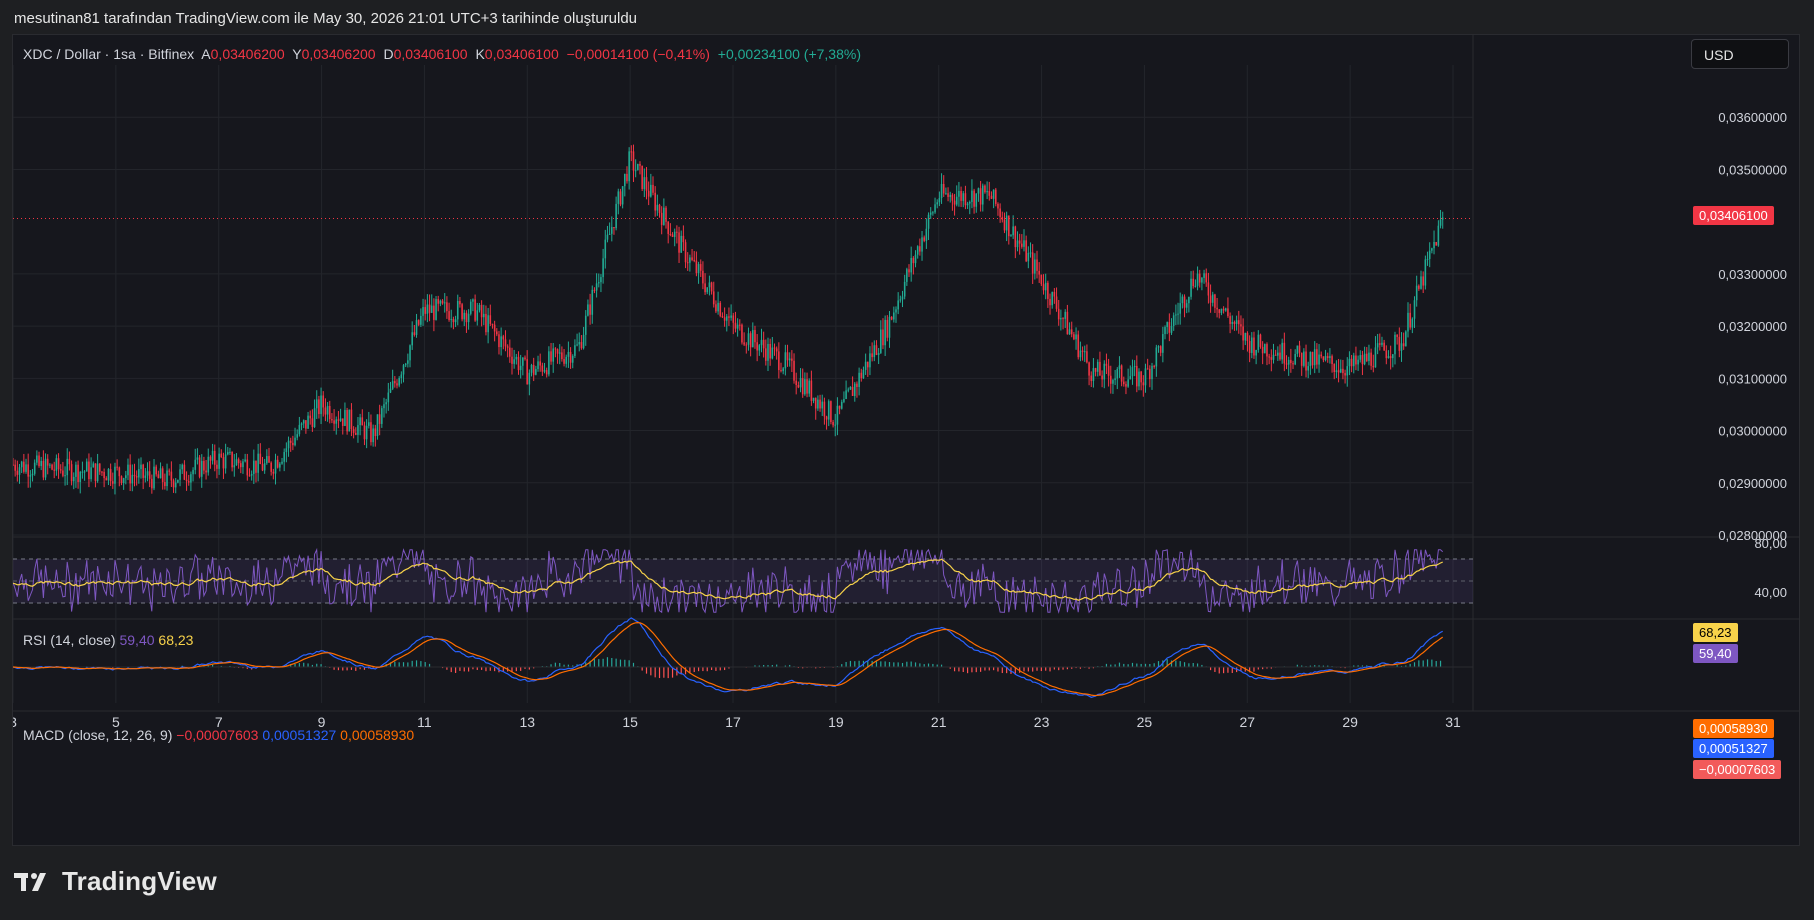 The width and height of the screenshot is (1814, 920). What do you see at coordinates (108, 54) in the screenshot?
I see `symbol-label: XDC / Dollar · 1sa · Bitfinex` at bounding box center [108, 54].